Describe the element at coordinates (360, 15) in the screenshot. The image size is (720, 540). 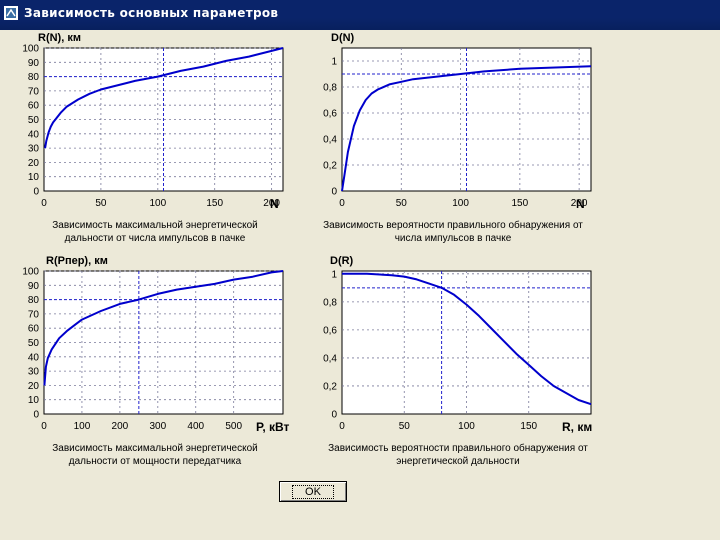
I see `title-bar: Зависимость основных параметров` at that location.